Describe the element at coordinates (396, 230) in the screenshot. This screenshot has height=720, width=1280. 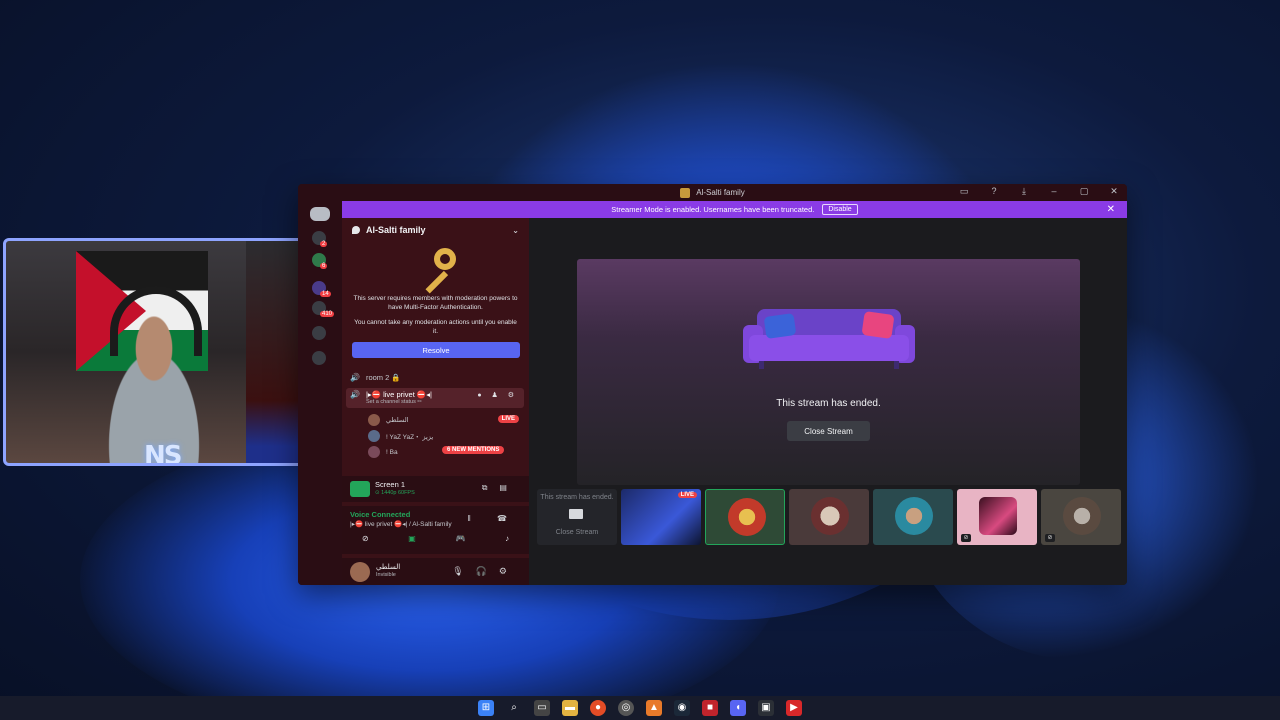
I see `server-name: Al-Salti family` at that location.